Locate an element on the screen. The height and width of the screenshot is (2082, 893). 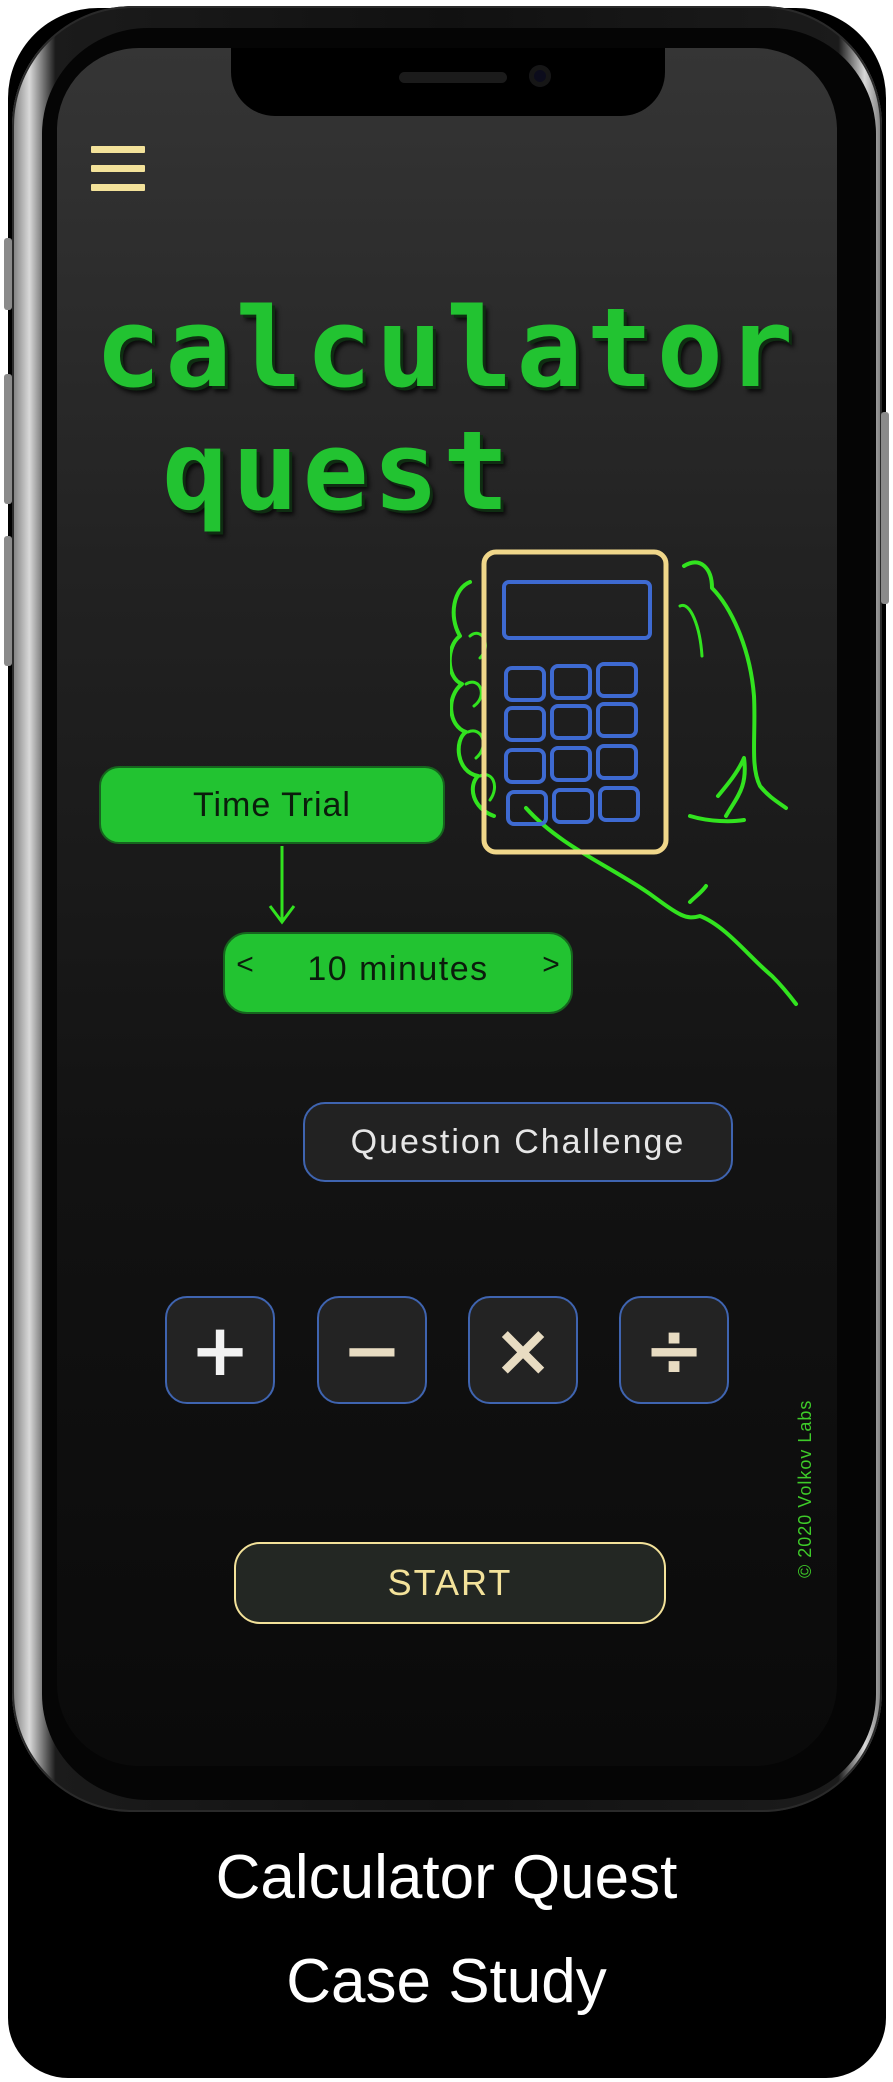
plus-icon: + is located at coordinates (220, 1350).